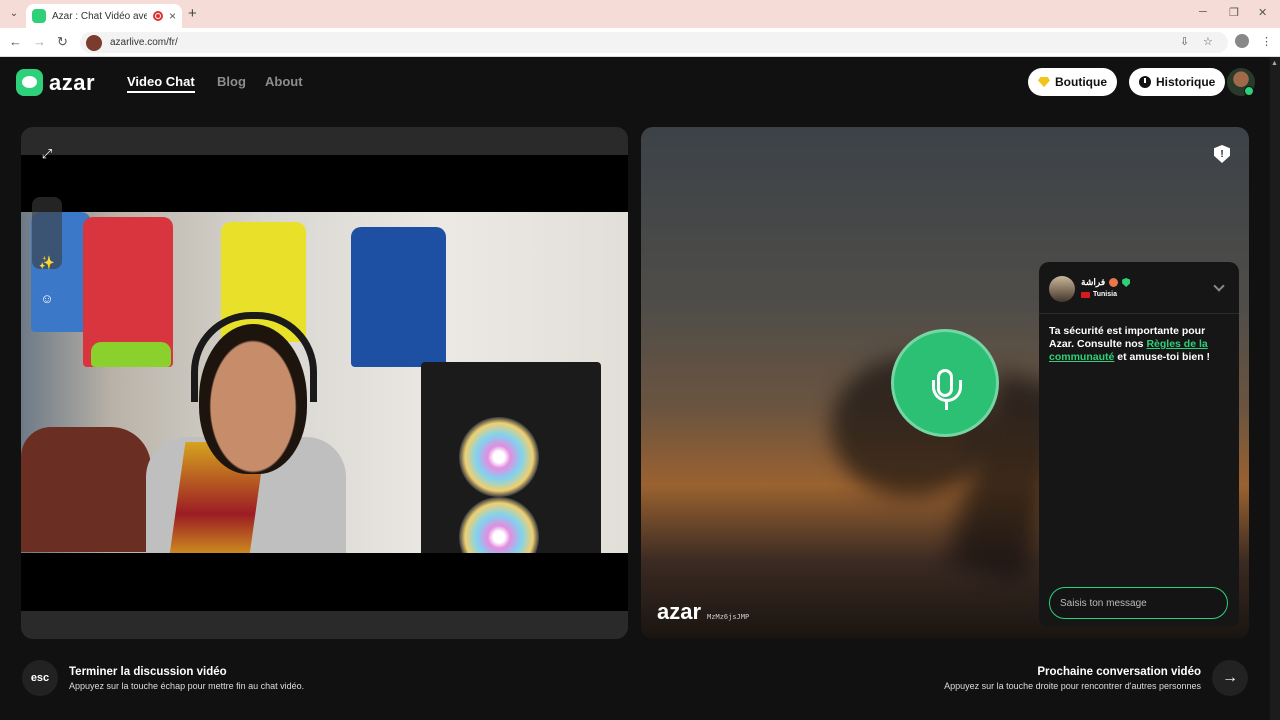 Image resolution: width=1280 pixels, height=720 pixels. Describe the element at coordinates (654, 42) in the screenshot. I see `url-field: azarlive.com/fr/` at that location.